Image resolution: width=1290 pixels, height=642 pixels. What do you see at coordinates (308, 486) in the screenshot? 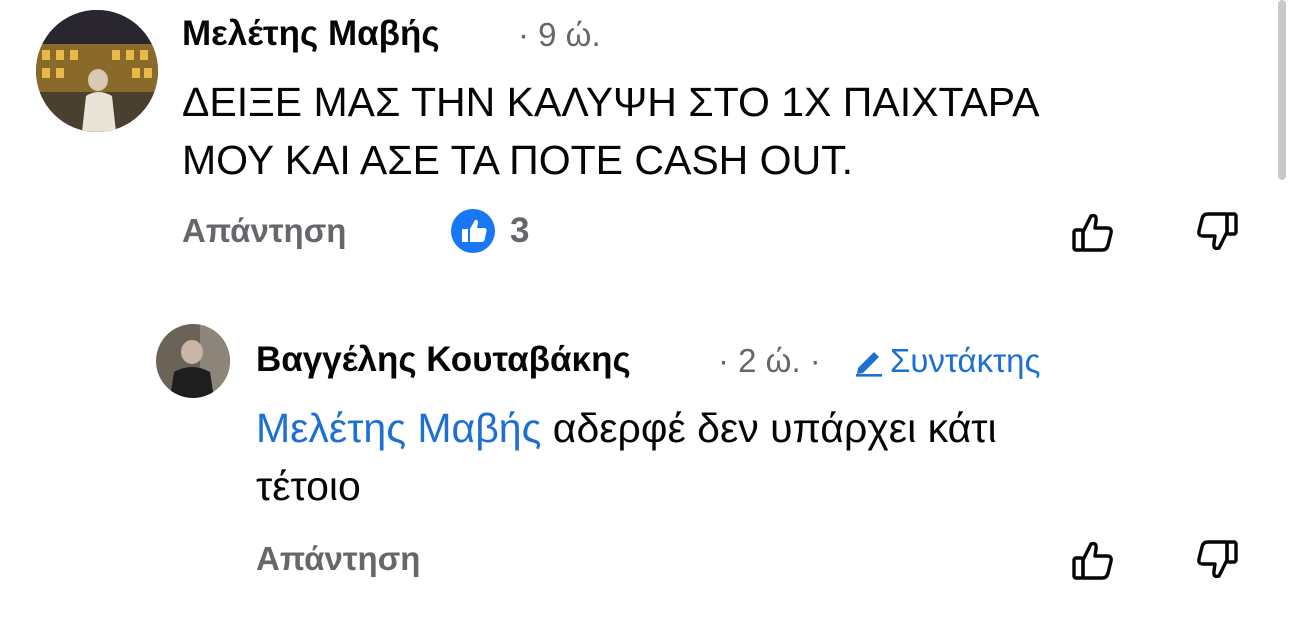
I see `comment-text-line-2: τέτοιο` at bounding box center [308, 486].